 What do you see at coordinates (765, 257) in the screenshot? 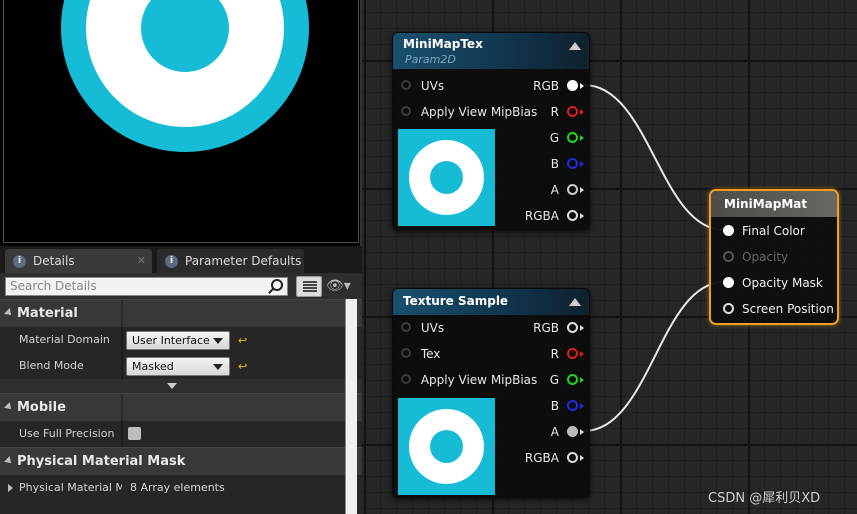
I see `pin-label: Opacity` at bounding box center [765, 257].